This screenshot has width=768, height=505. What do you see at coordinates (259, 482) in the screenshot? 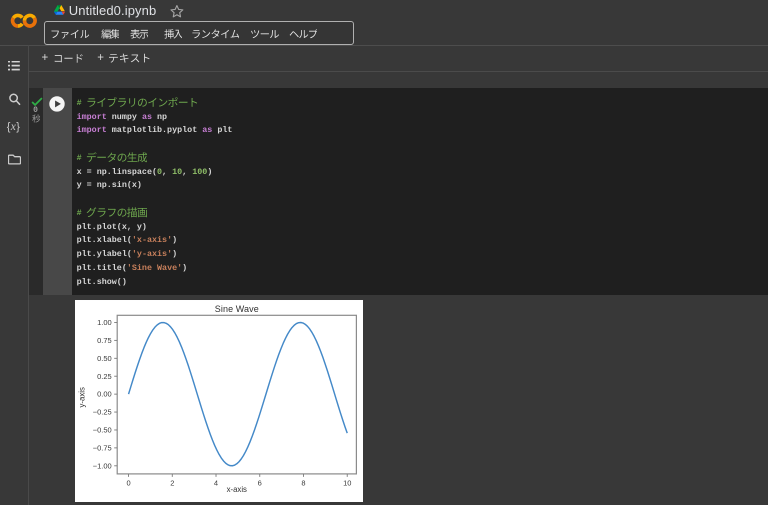
I see `svg-text: 6` at bounding box center [259, 482].